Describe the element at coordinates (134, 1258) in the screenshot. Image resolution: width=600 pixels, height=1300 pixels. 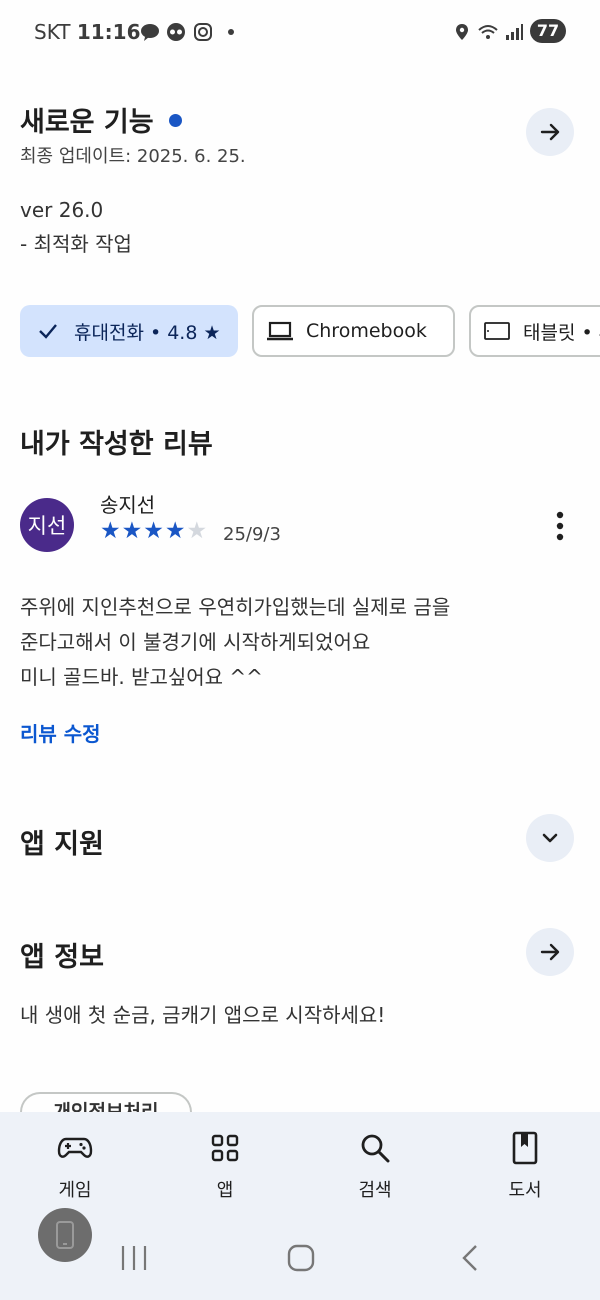
I see `recents-icon` at that location.